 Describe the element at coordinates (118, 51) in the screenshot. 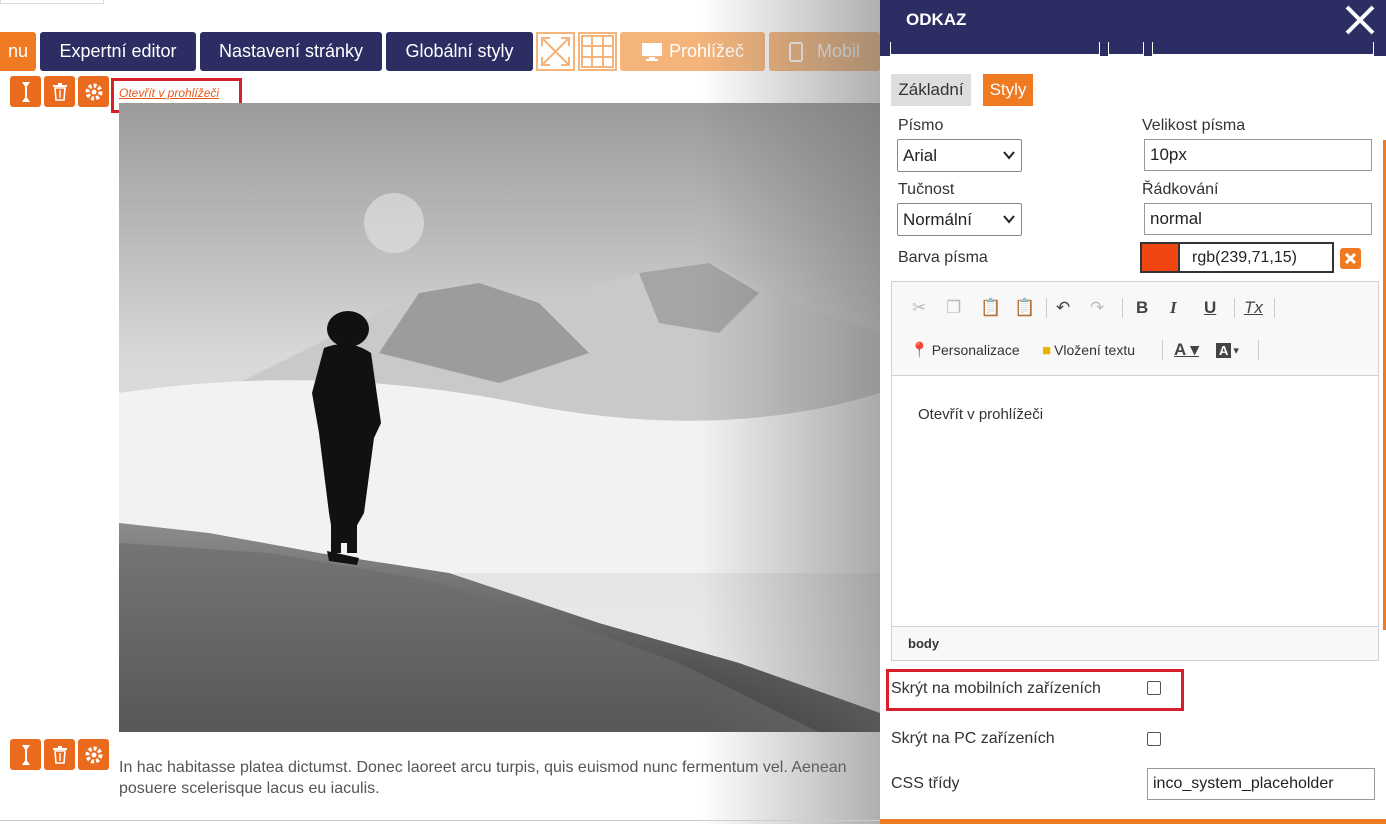

I see `expert-editor-button: Expertní editor` at that location.